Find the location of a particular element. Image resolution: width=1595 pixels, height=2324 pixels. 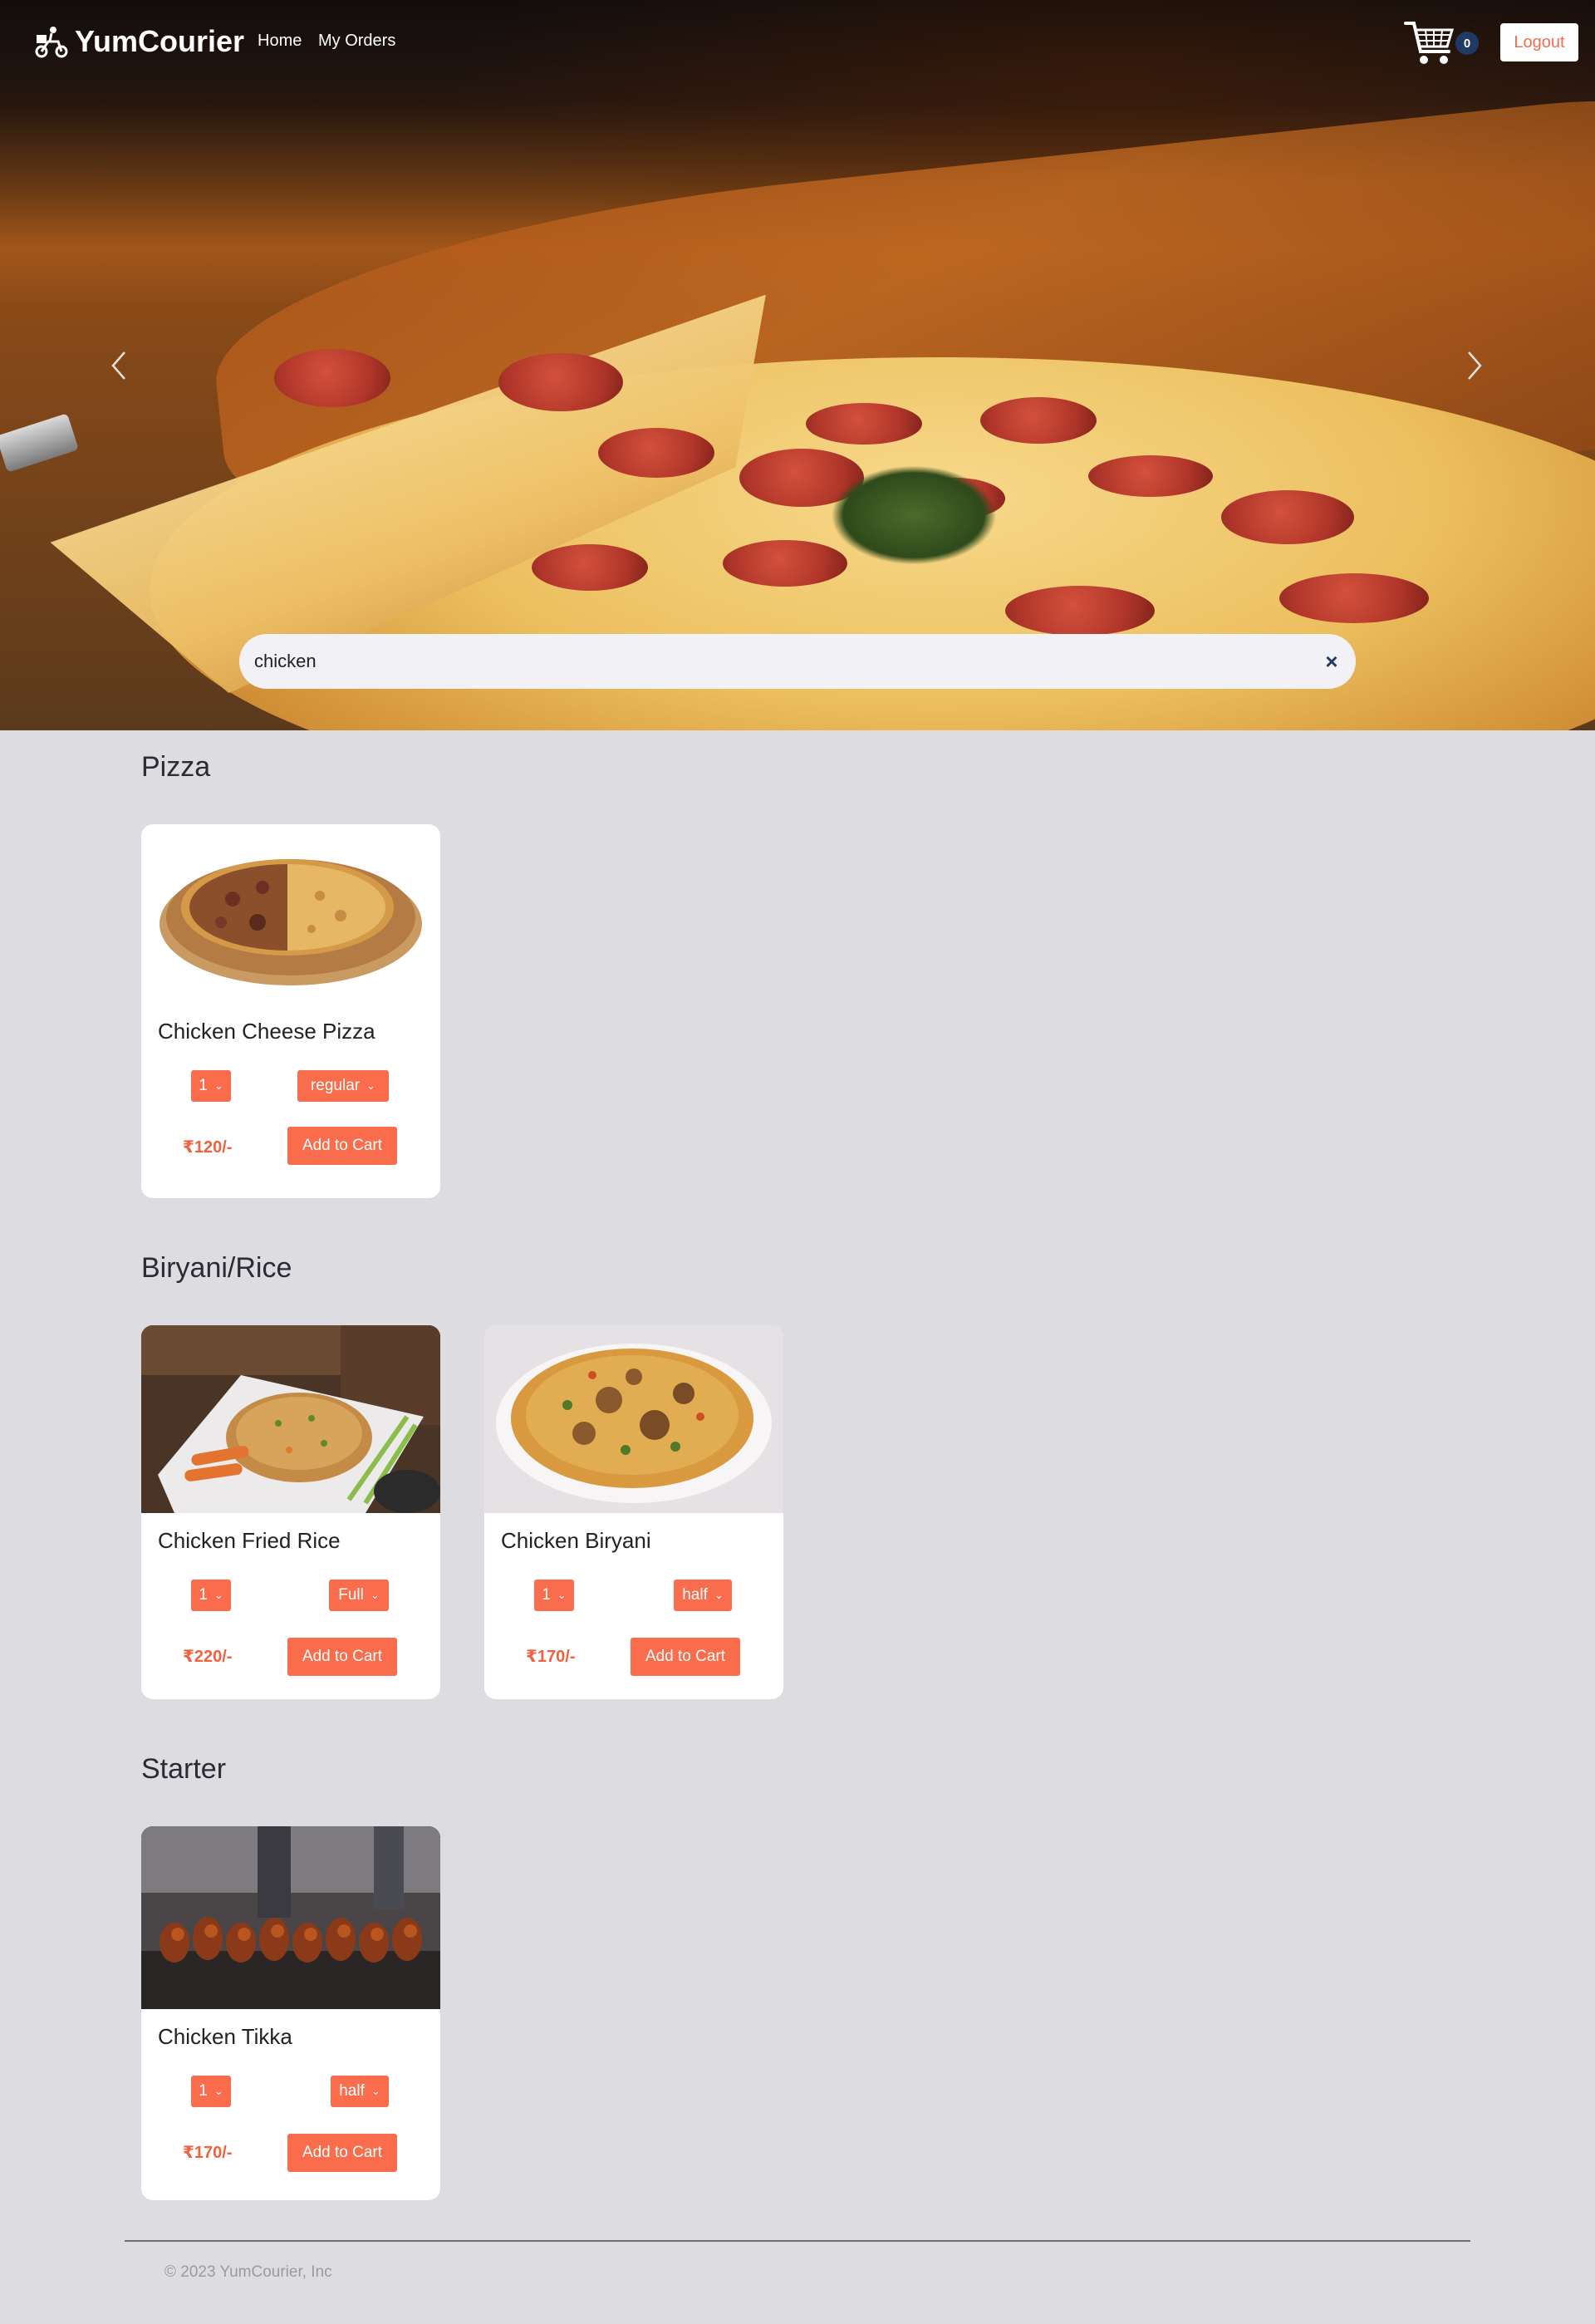

category-title-biryani-rice: Biryani/Rice is located at coordinates (217, 1268).